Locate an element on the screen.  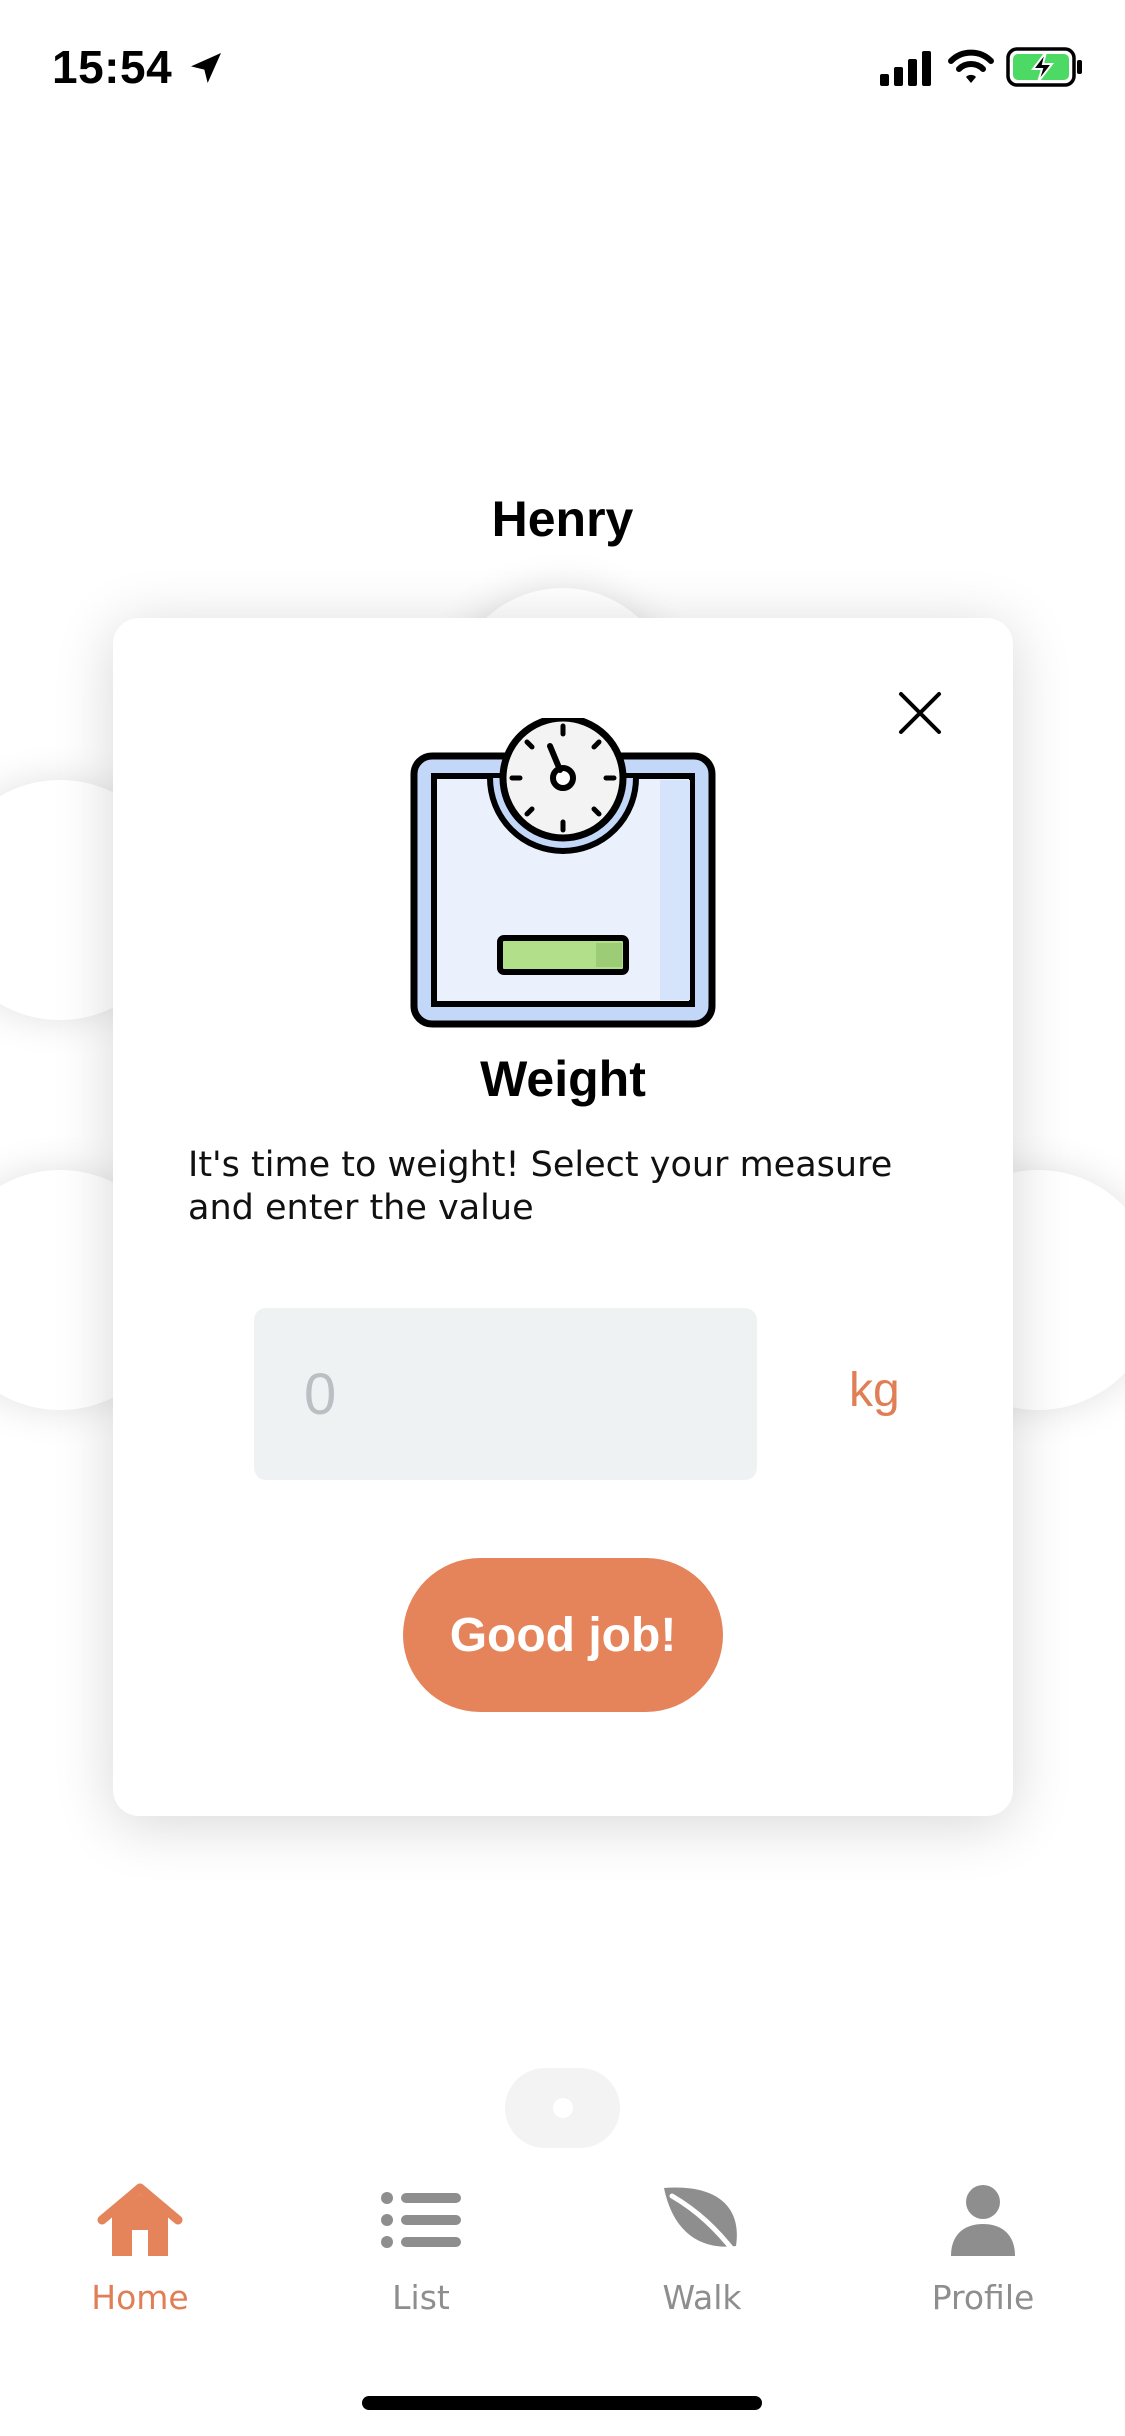
tab-profile: Profile is located at coordinates (983, 2248).